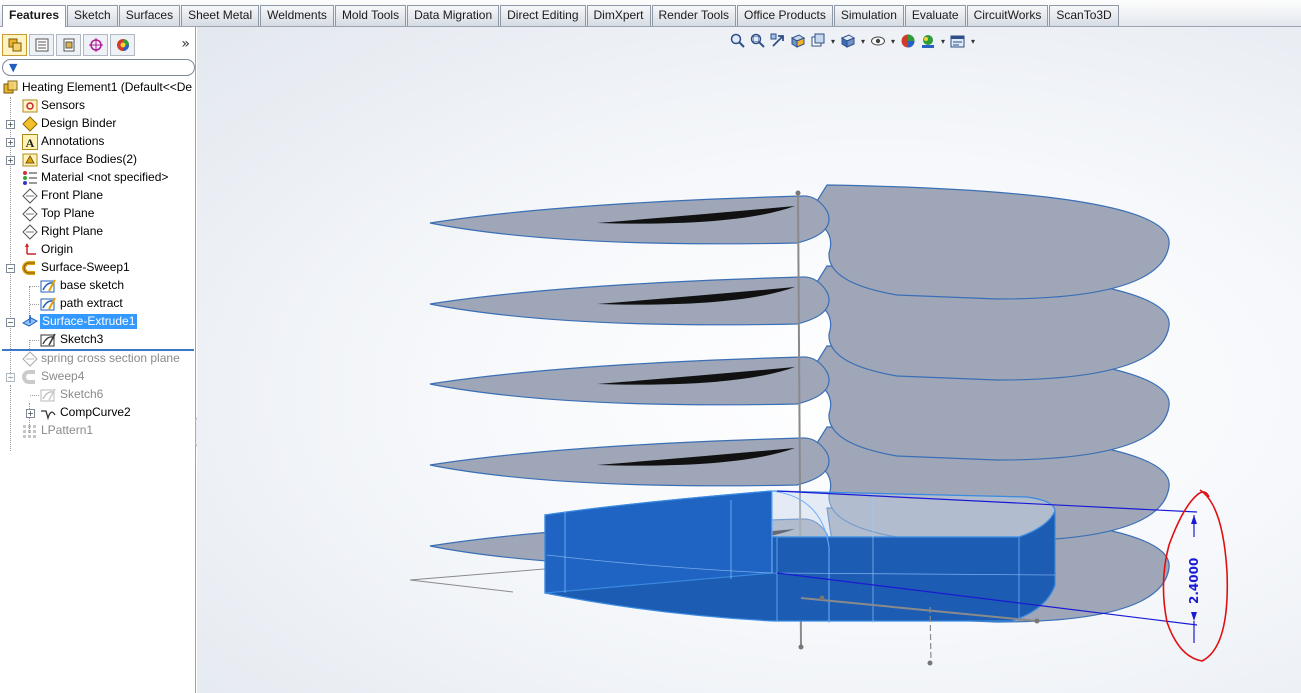 This screenshot has width=1301, height=693. I want to click on tab-features: Features, so click(34, 16).